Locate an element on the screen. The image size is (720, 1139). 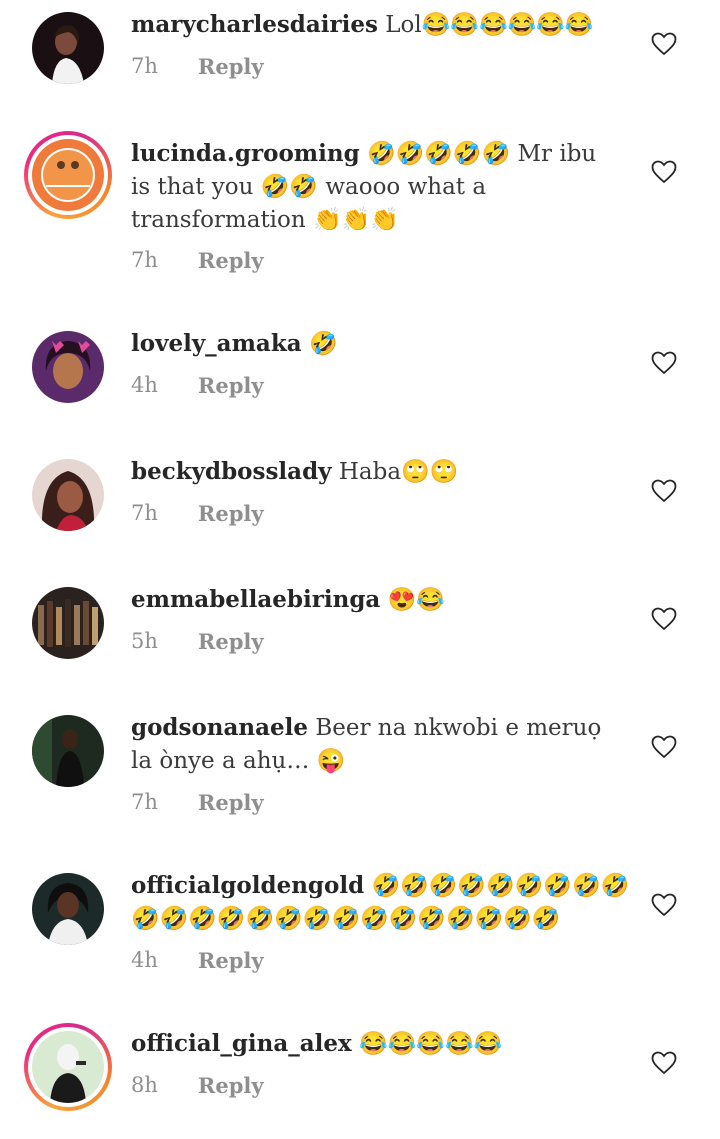
comment-time: 8h is located at coordinates (144, 1085).